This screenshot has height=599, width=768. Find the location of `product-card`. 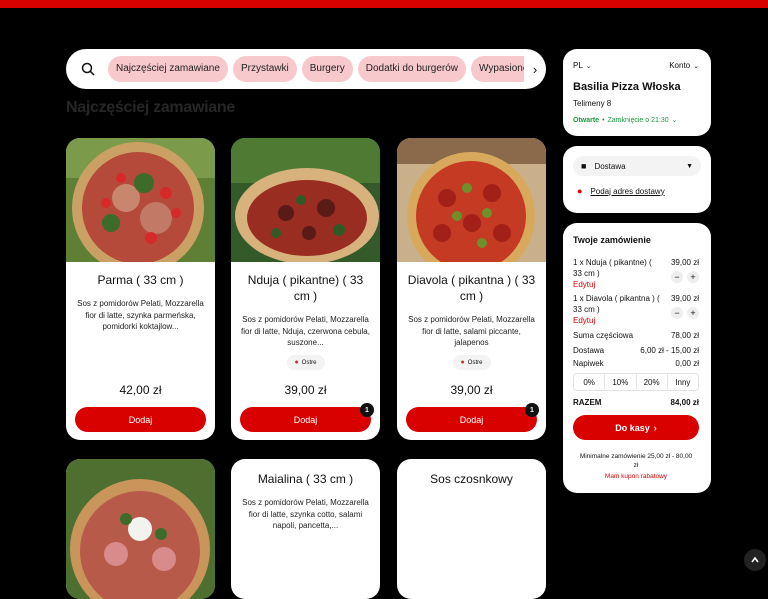

product-card is located at coordinates (140, 529).